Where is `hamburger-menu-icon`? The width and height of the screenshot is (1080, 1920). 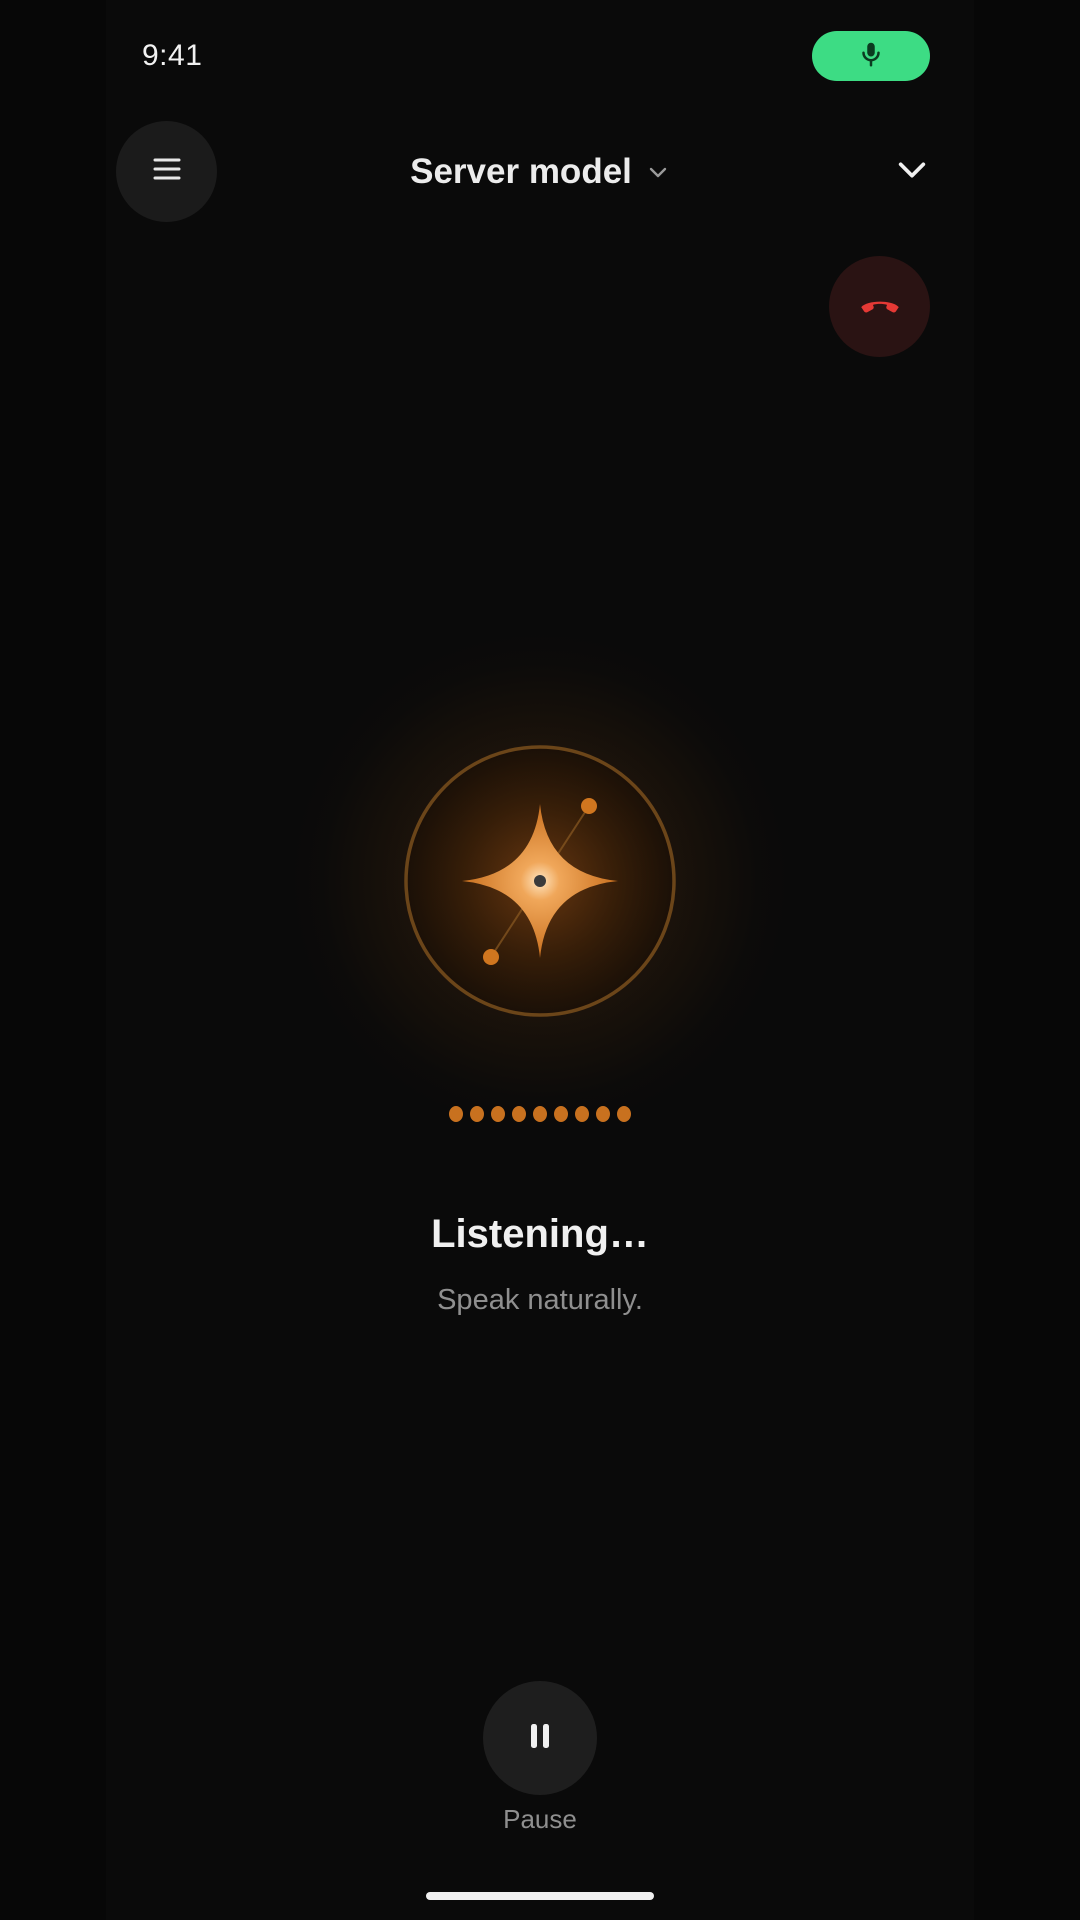
hamburger-menu-icon is located at coordinates (167, 171).